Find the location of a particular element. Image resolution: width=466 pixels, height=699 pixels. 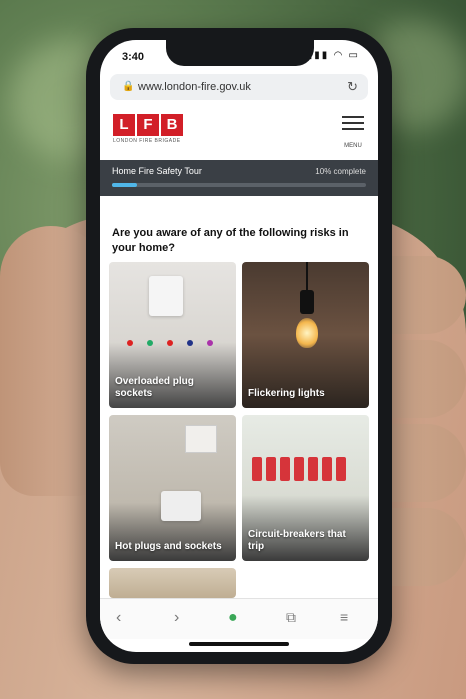

reload-icon: ↻ is located at coordinates (352, 87).